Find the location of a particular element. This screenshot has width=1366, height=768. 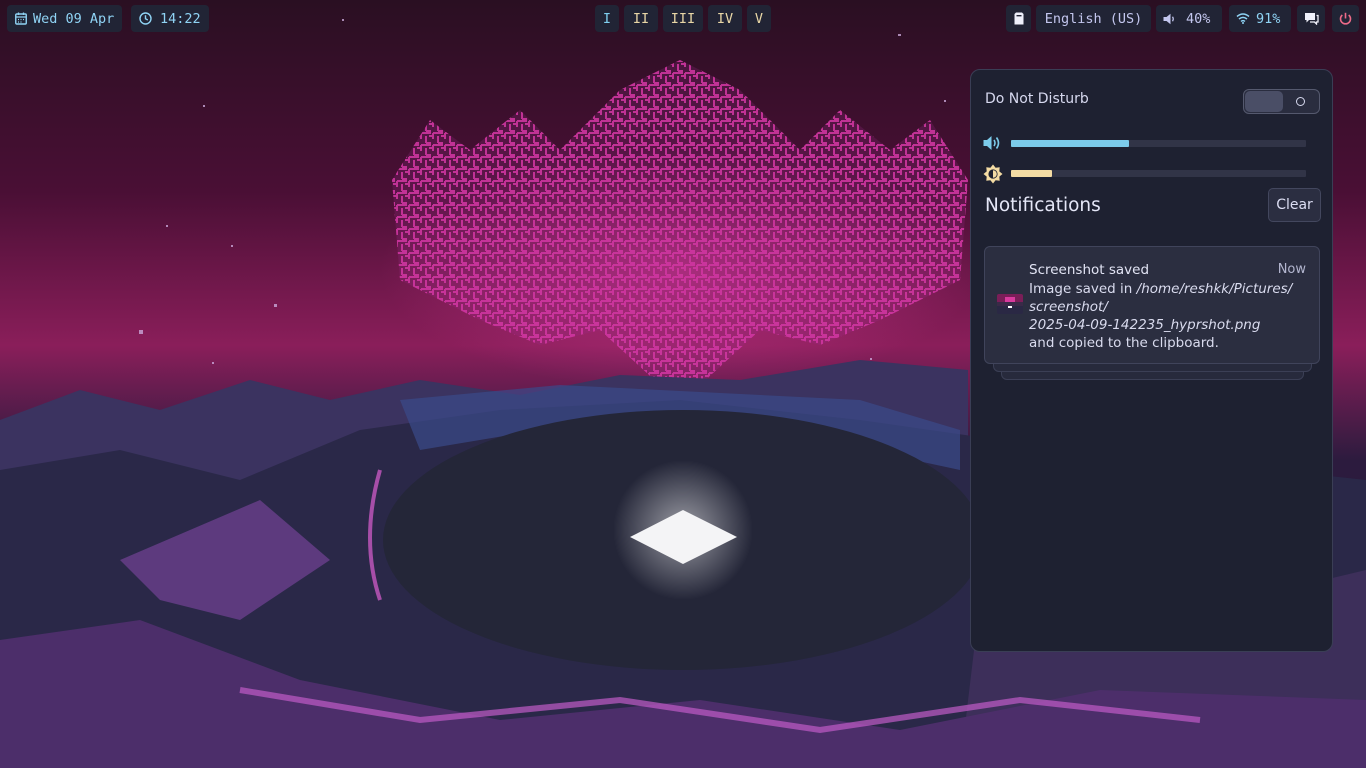

workspace-label: IV is located at coordinates (725, 18).